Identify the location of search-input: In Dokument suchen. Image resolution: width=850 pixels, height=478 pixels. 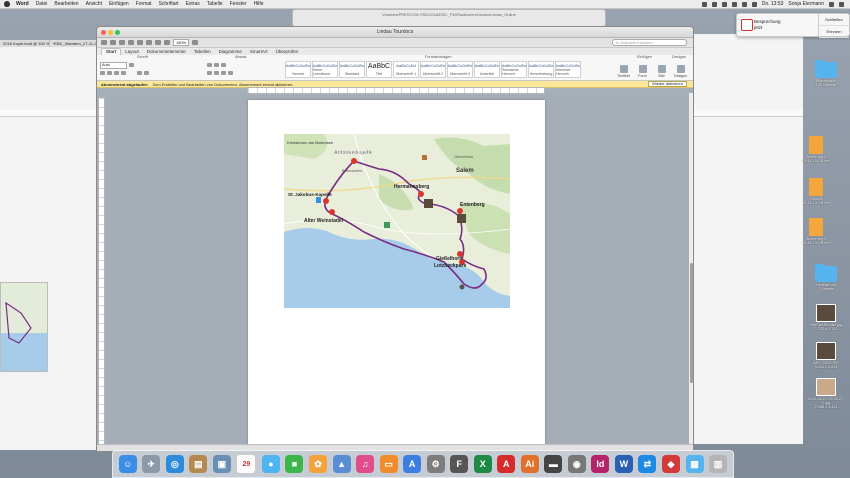
(649, 42).